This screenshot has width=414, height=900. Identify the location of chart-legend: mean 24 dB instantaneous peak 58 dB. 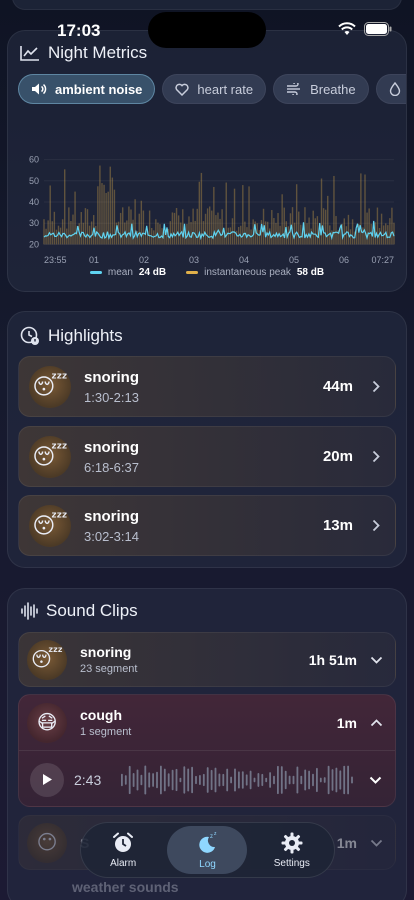
(207, 272).